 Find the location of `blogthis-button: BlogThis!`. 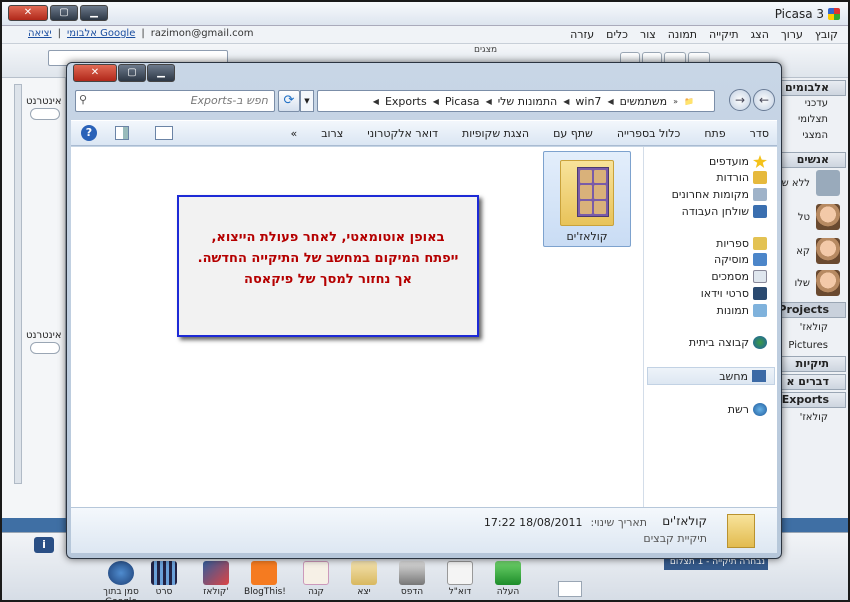

blogthis-button: BlogThis! is located at coordinates (265, 579).